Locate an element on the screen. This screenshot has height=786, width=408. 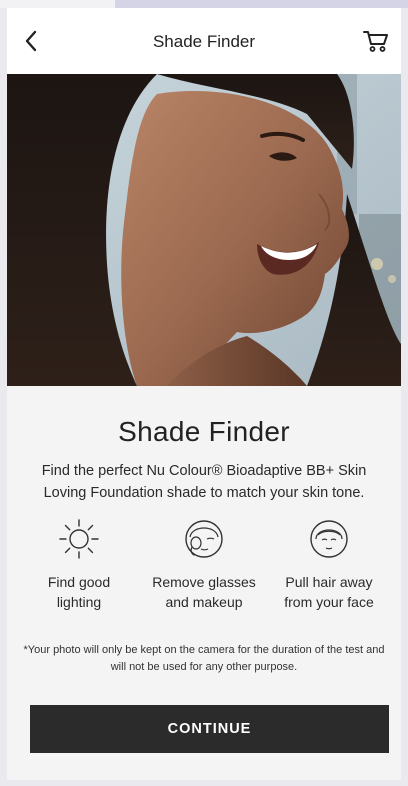
tip-remove-makeup: Remove glasses and makeup is located at coordinates (204, 564).